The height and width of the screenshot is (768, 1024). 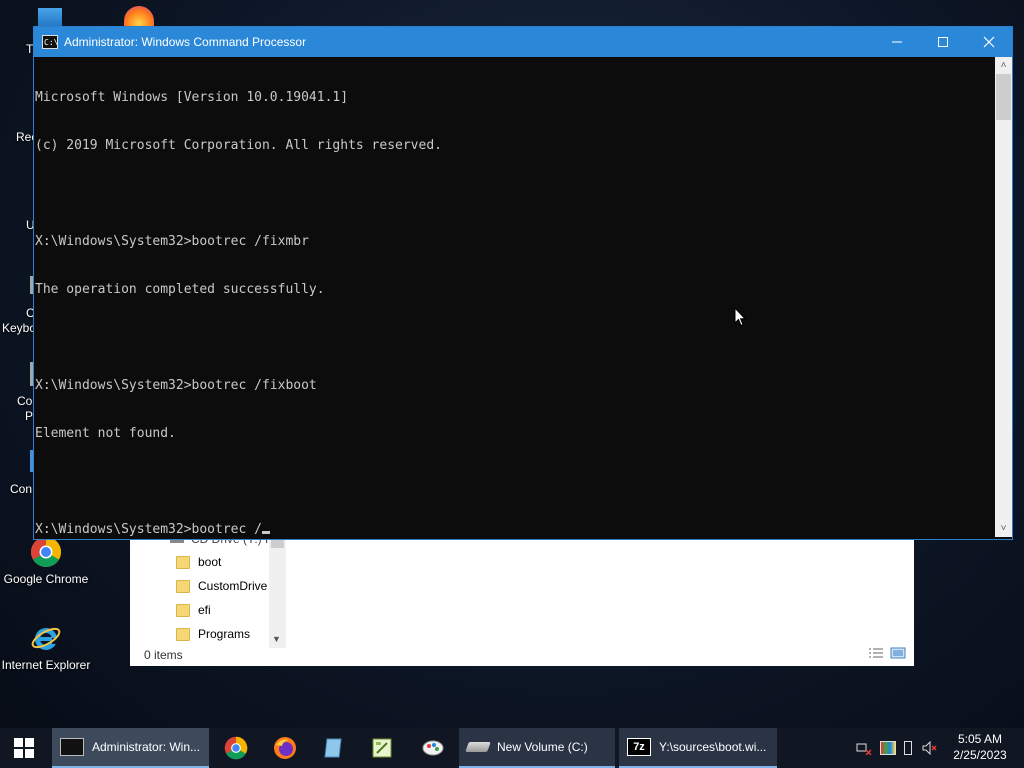 I want to click on details-view-icon, so click(x=876, y=653).